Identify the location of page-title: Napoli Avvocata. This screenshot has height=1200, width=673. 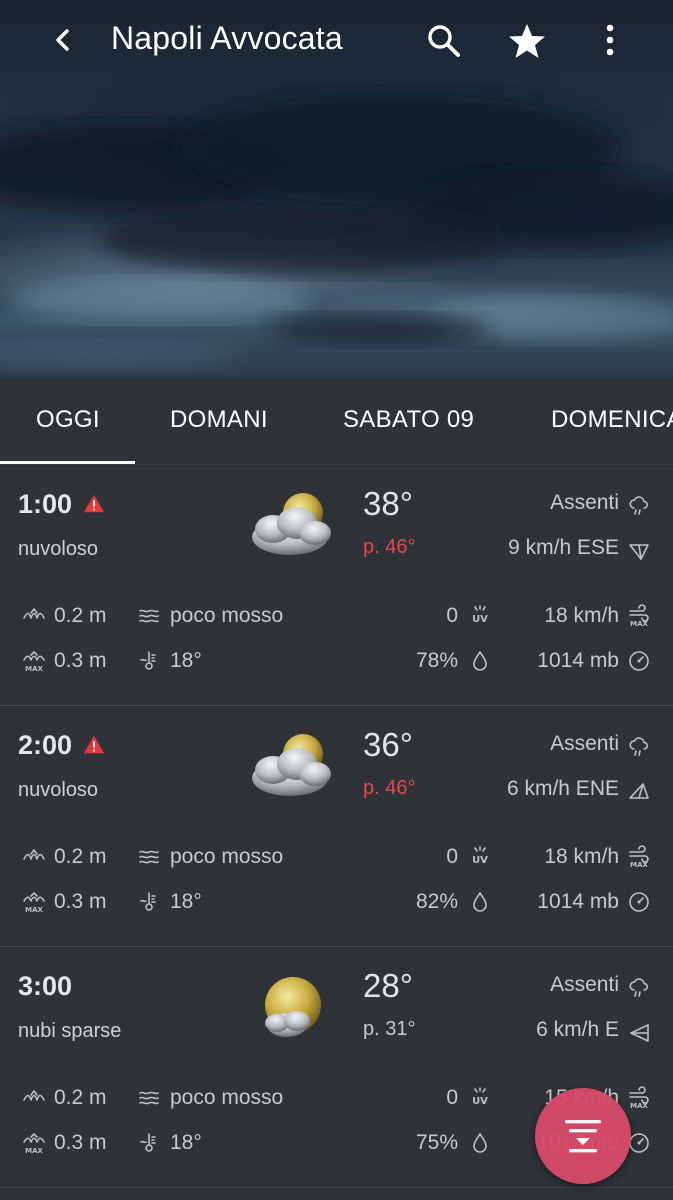
(227, 38).